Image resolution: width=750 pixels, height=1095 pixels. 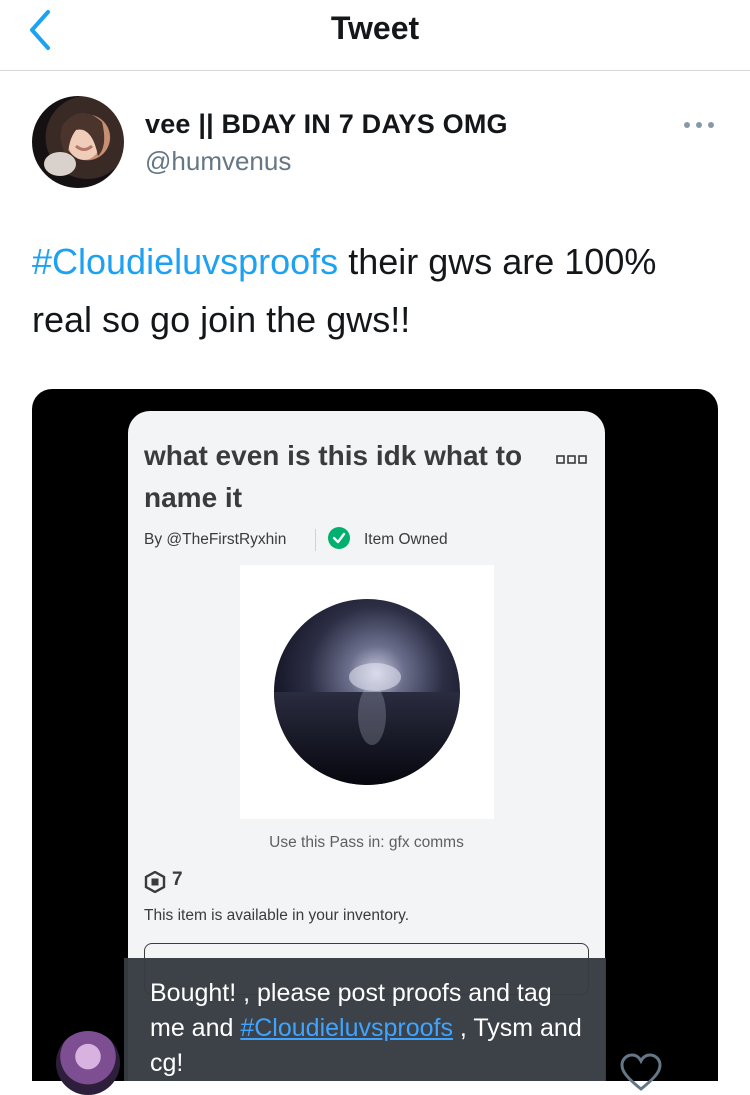 What do you see at coordinates (218, 161) in the screenshot?
I see `author-handle: @humvenus` at bounding box center [218, 161].